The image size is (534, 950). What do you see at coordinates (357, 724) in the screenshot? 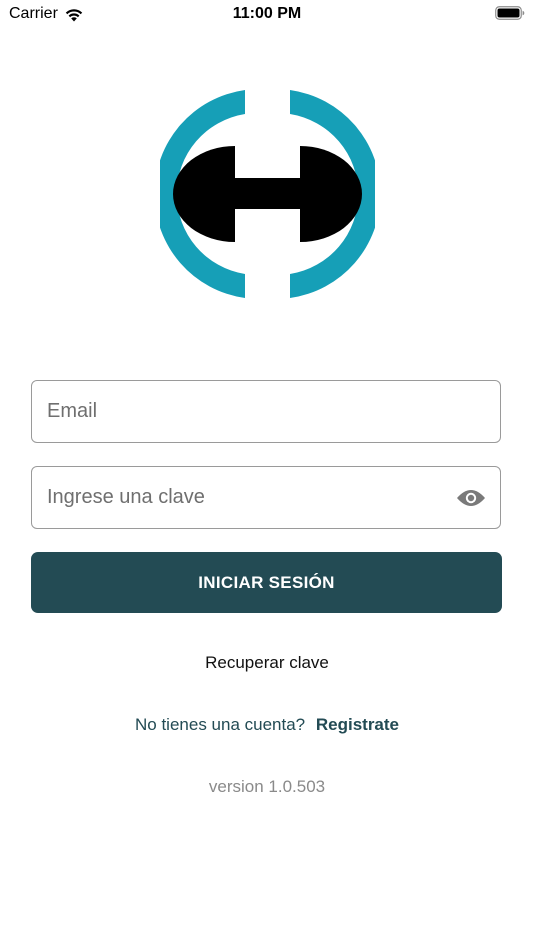
I see `register-link: Registrate` at bounding box center [357, 724].